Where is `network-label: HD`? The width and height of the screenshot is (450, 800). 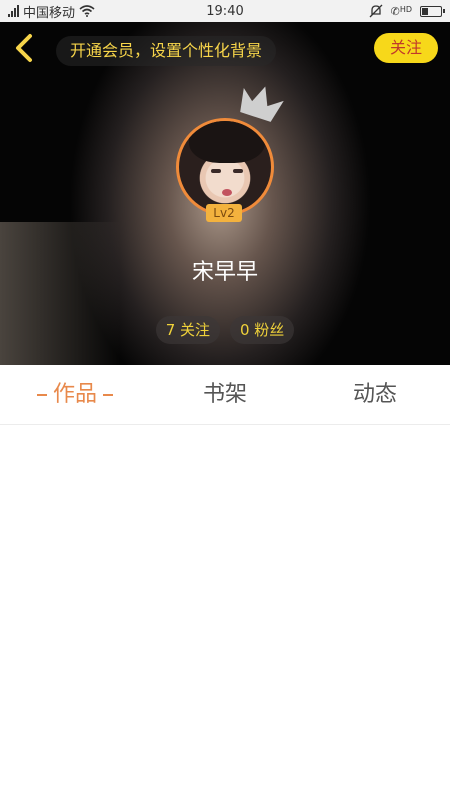 network-label: HD is located at coordinates (405, 9).